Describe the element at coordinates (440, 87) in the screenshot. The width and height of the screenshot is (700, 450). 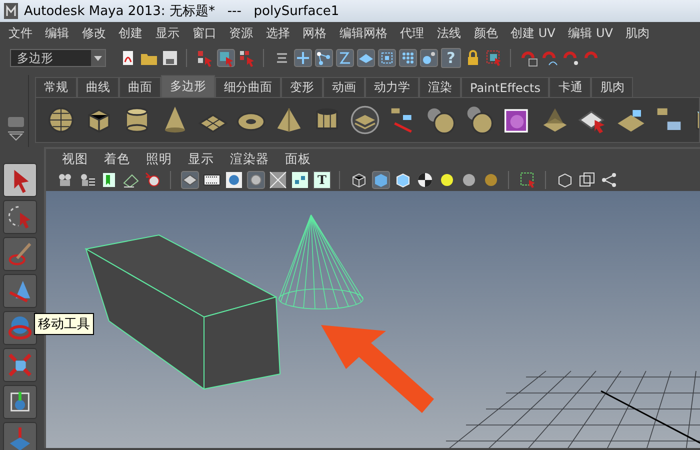
I see `shelf-tab: 渲染` at that location.